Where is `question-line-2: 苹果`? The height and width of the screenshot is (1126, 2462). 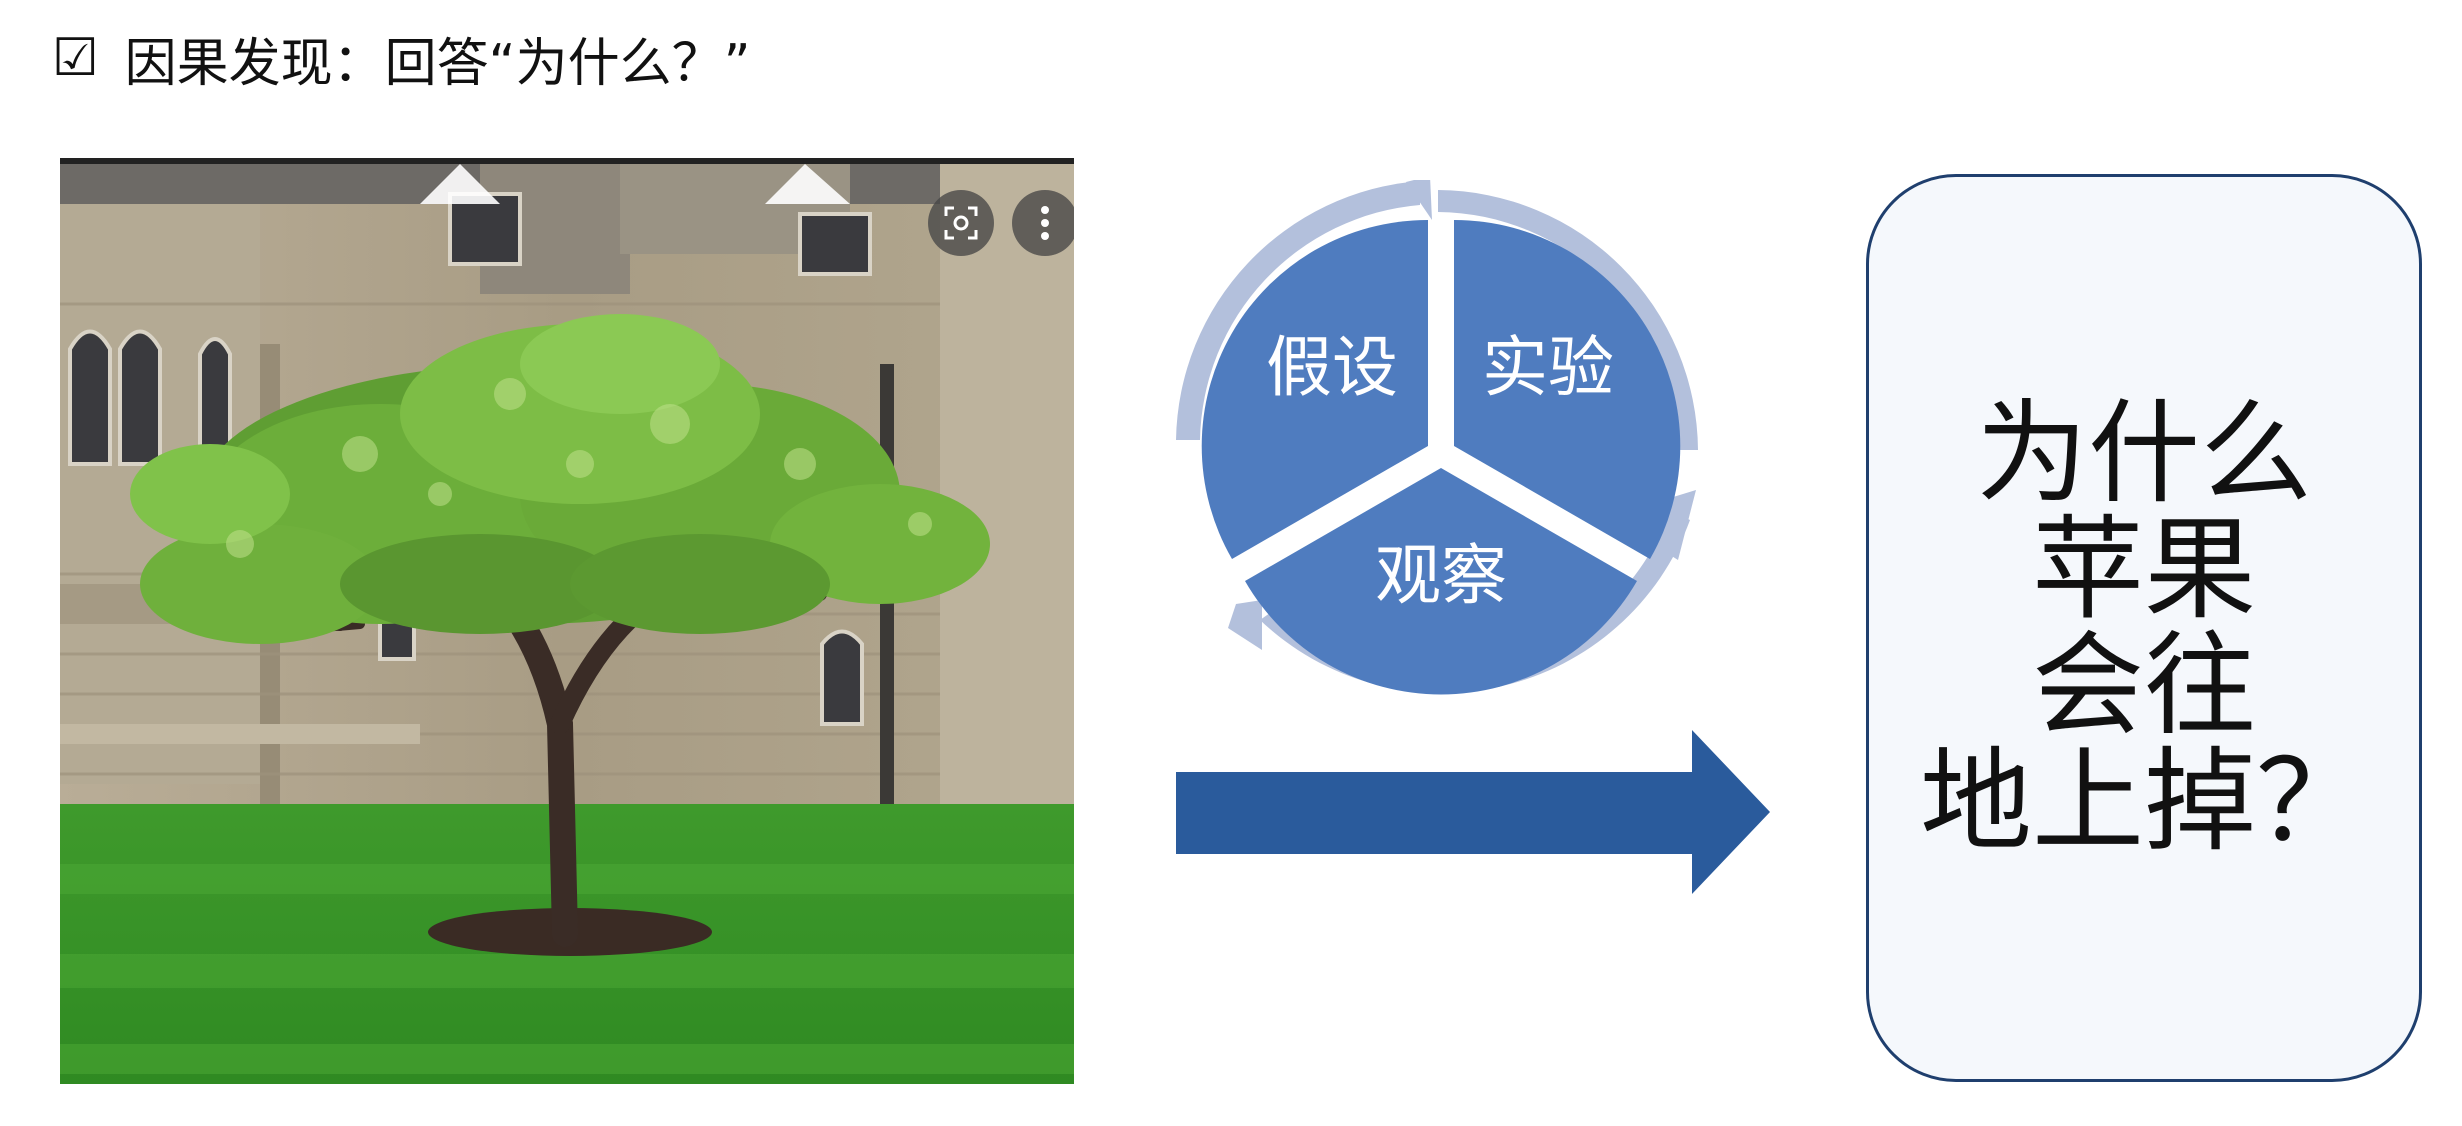 question-line-2: 苹果 is located at coordinates (2144, 570).